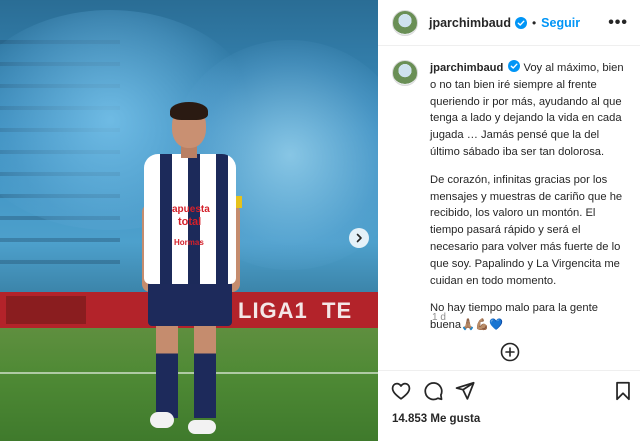  What do you see at coordinates (466, 68) in the screenshot?
I see `caption-username: jparchimbaud` at bounding box center [466, 68].